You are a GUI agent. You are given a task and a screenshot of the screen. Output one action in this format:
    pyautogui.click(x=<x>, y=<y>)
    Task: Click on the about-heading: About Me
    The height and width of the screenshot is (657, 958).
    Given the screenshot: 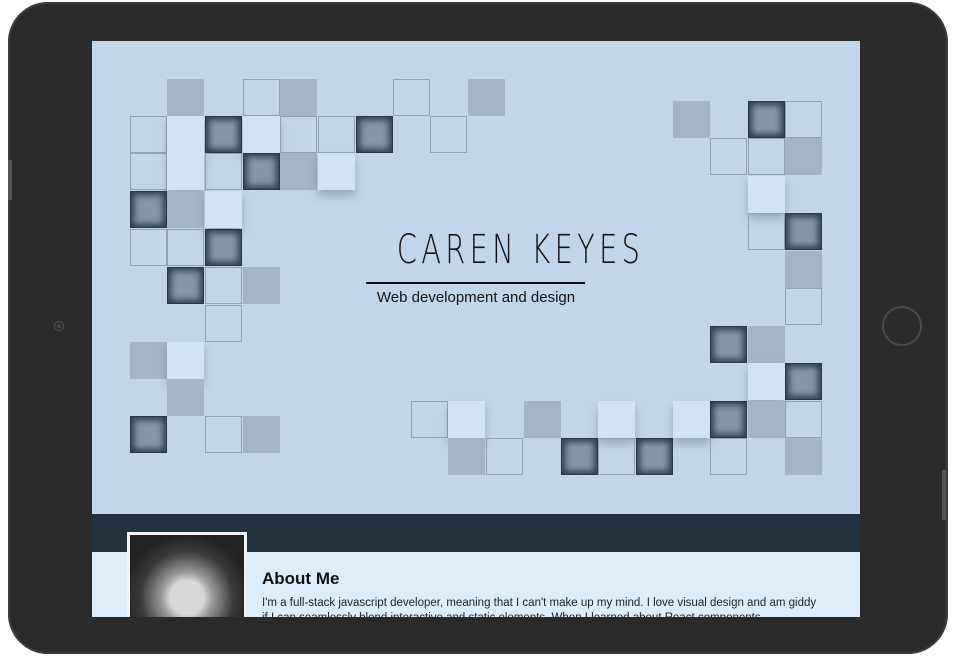 What is the action you would take?
    pyautogui.click(x=301, y=578)
    